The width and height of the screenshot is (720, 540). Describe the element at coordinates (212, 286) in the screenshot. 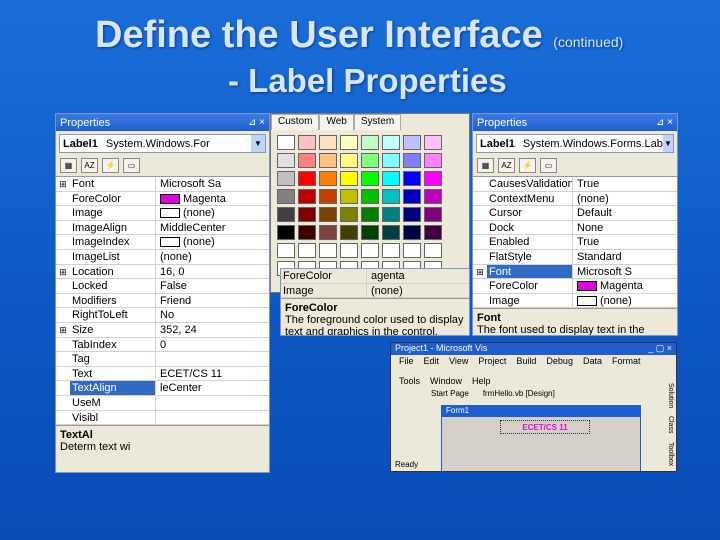

I see `property-value: False` at that location.